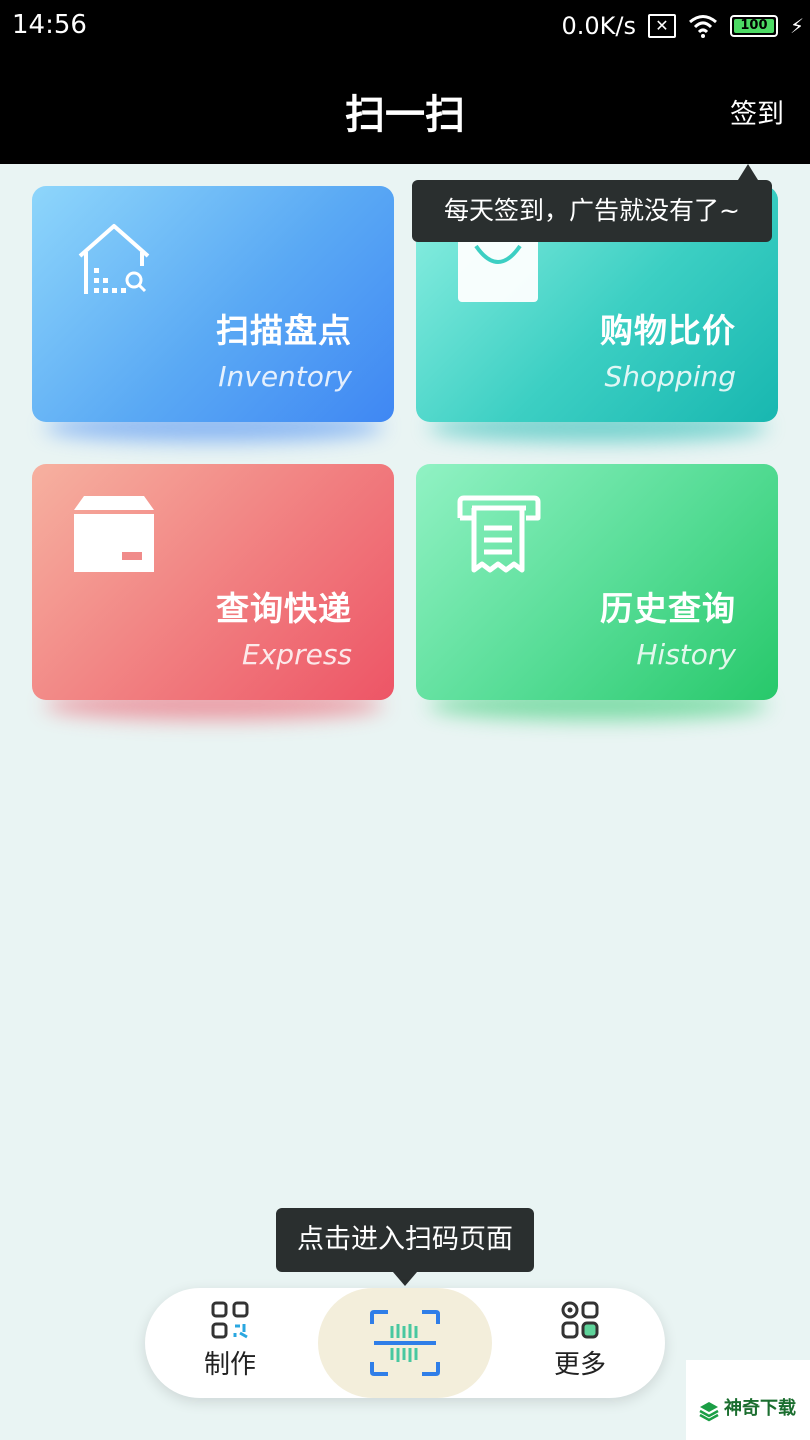 This screenshot has width=810, height=1440. I want to click on charging-icon: ⚡, so click(796, 26).